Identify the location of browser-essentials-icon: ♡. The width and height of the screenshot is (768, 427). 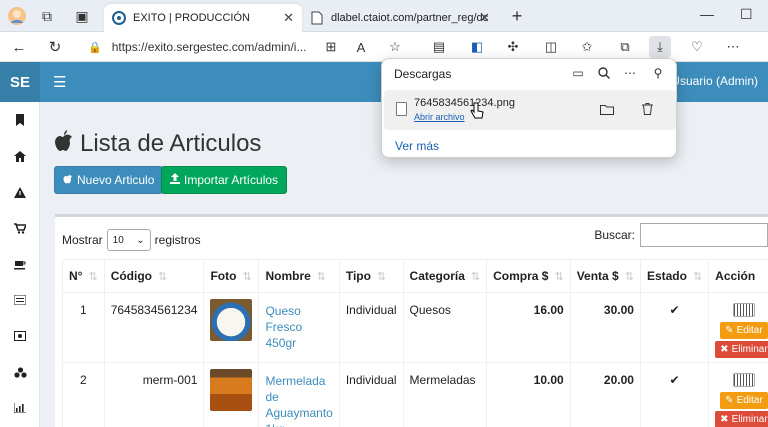
(697, 47).